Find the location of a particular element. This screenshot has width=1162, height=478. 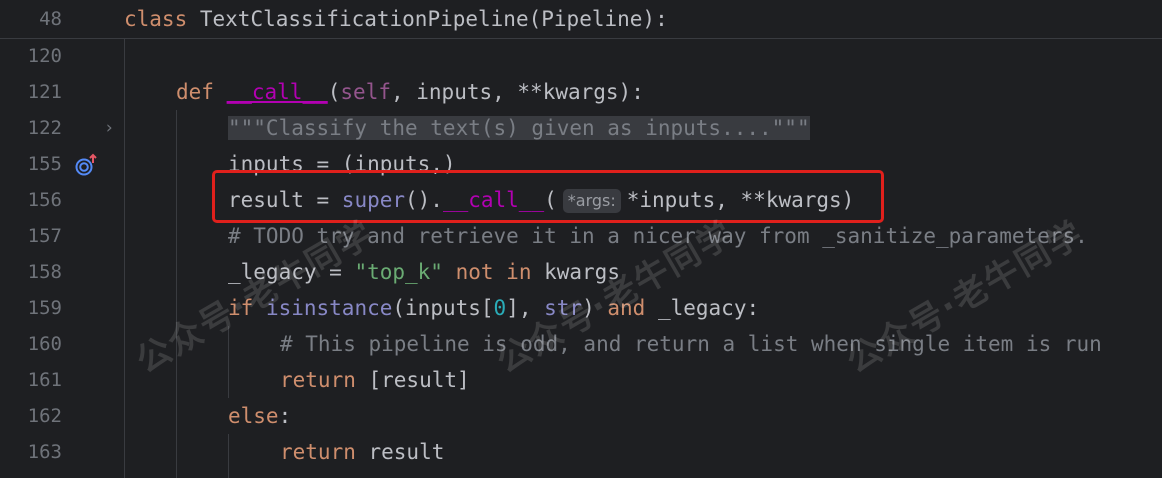

line-number: 155 is located at coordinates (44, 164).